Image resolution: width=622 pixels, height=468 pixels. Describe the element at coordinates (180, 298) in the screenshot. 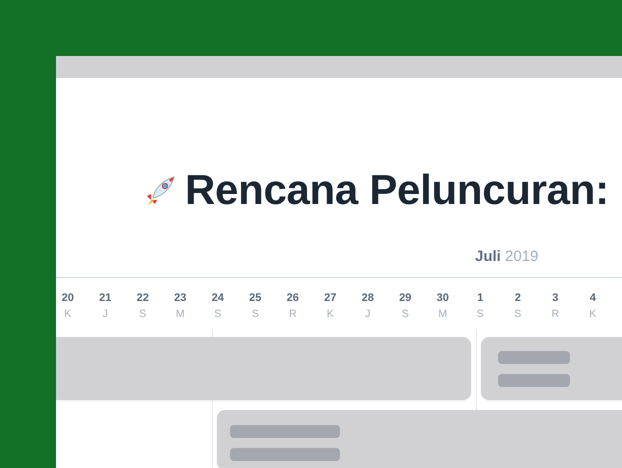

I see `day-number: 23` at that location.